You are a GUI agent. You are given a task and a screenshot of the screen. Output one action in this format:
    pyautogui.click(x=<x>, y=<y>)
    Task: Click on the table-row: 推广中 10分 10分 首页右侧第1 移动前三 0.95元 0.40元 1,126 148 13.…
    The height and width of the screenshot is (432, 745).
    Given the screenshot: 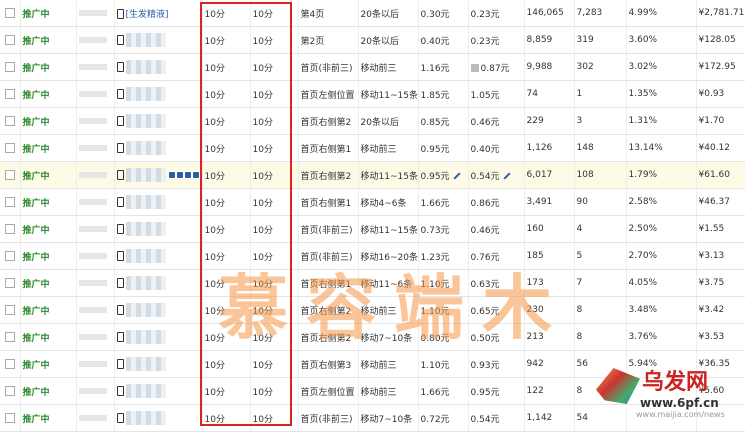 What is the action you would take?
    pyautogui.click(x=372, y=148)
    